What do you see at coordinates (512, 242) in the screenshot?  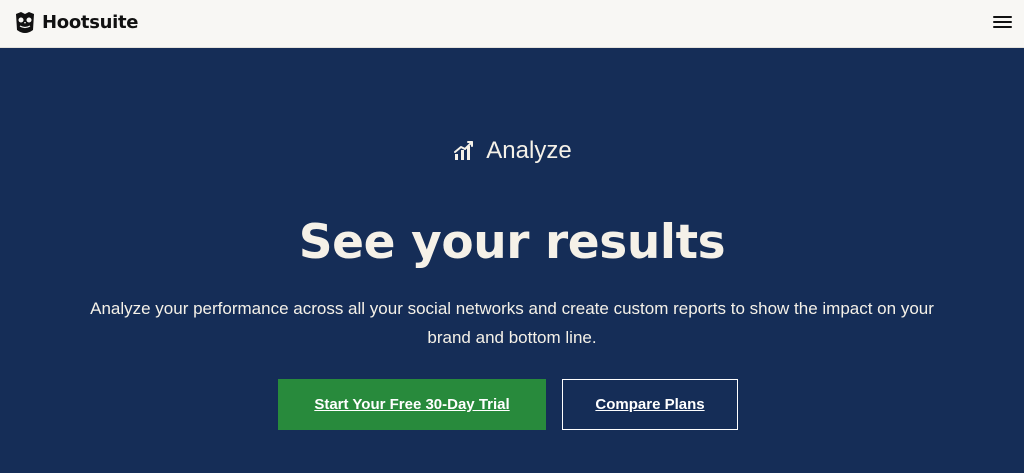 I see `page-title: See your results` at bounding box center [512, 242].